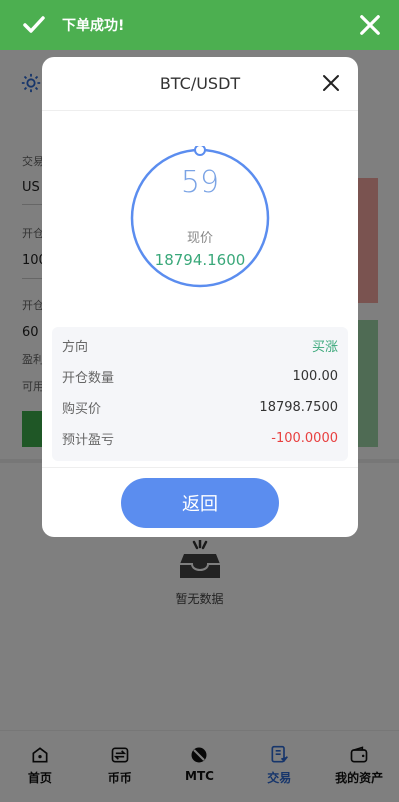  Describe the element at coordinates (200, 376) in the screenshot. I see `detail-row-quantity: 开仓数量 100.00` at that location.